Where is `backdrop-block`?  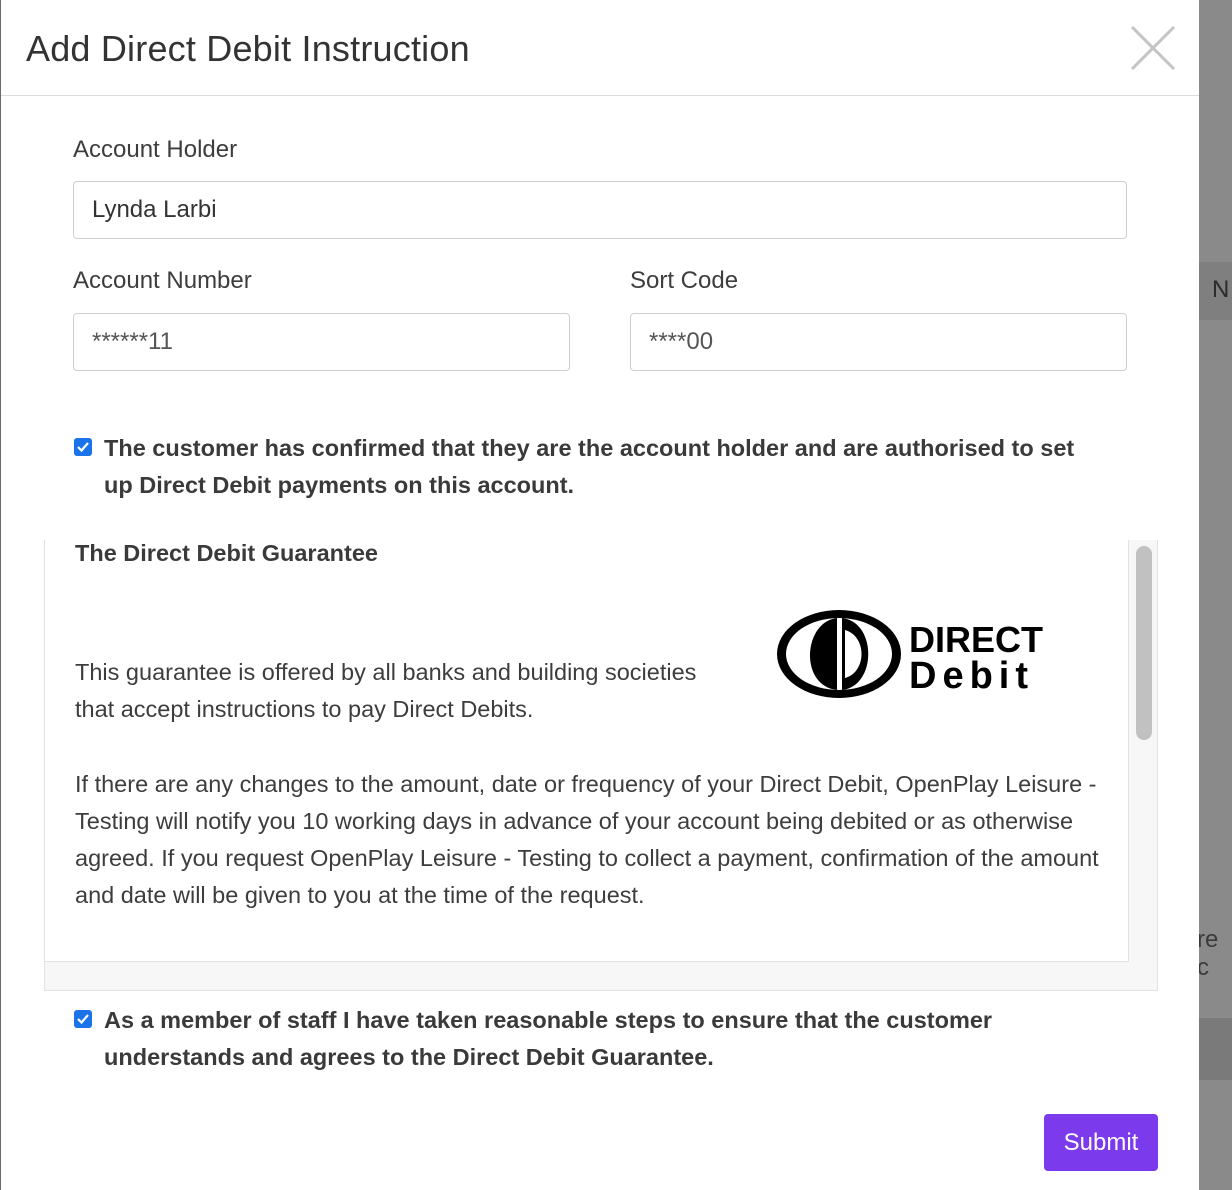 backdrop-block is located at coordinates (1215, 1049).